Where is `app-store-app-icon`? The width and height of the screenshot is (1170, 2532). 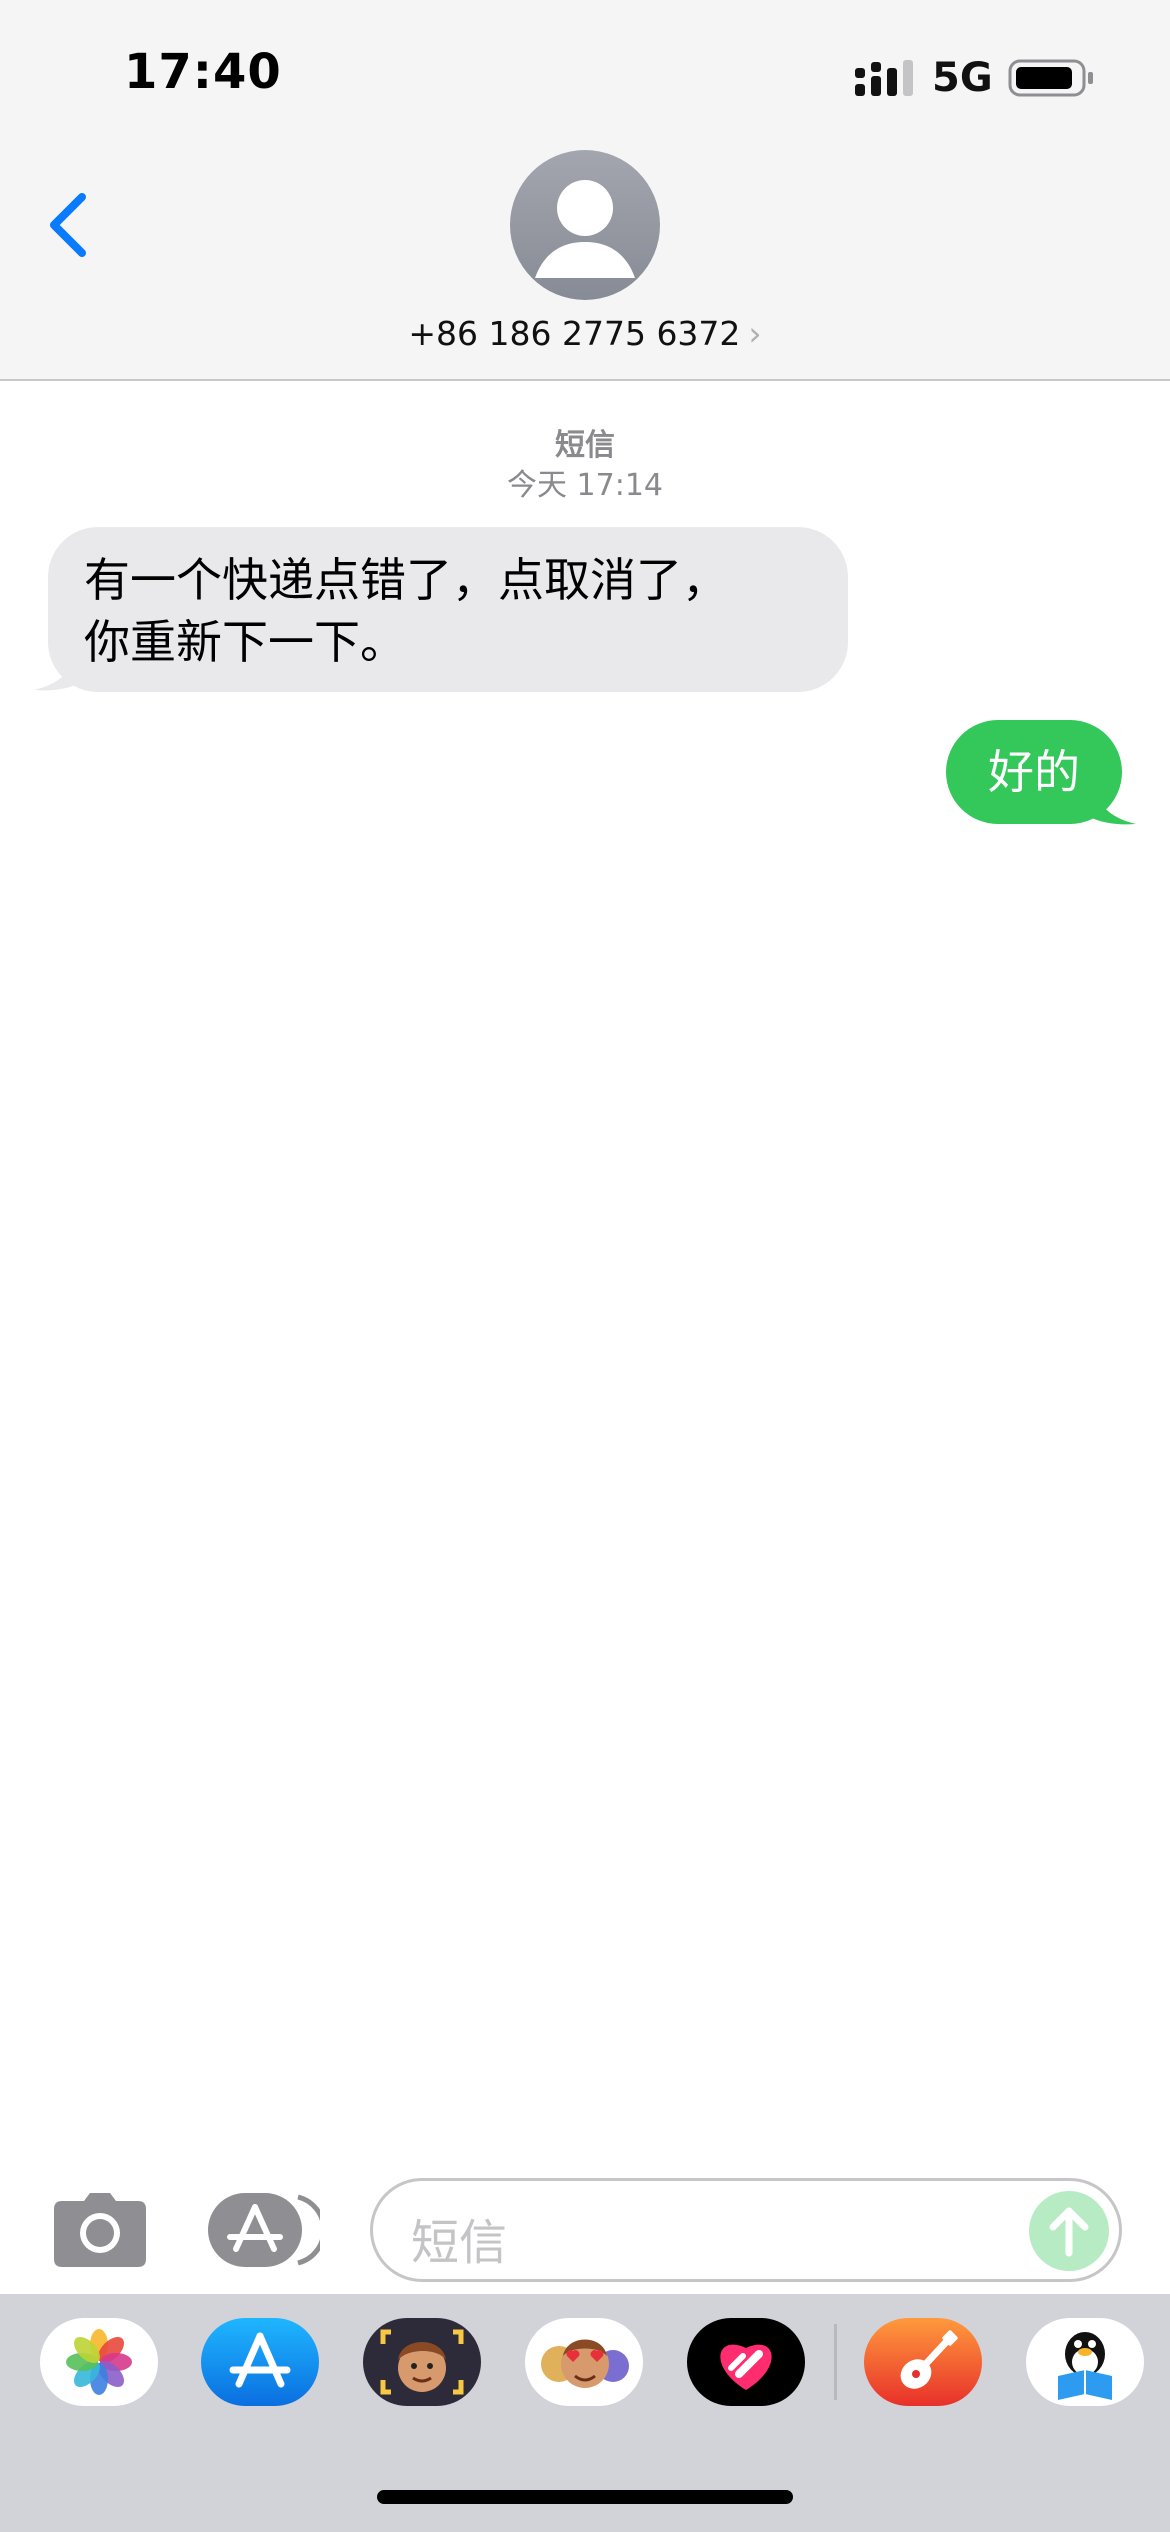 app-store-app-icon is located at coordinates (260, 2362).